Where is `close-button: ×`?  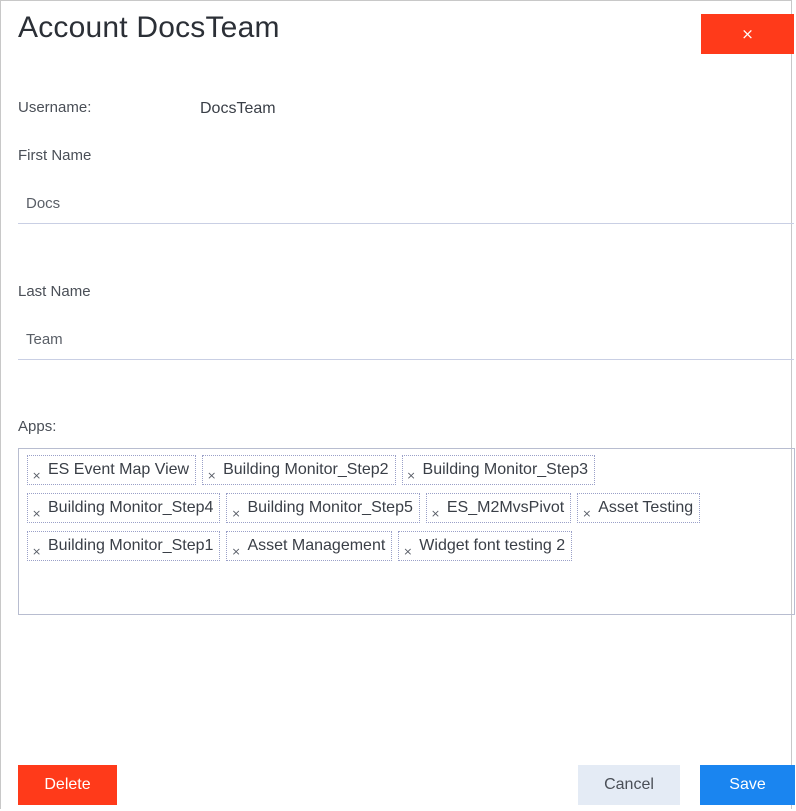
close-button: × is located at coordinates (747, 34).